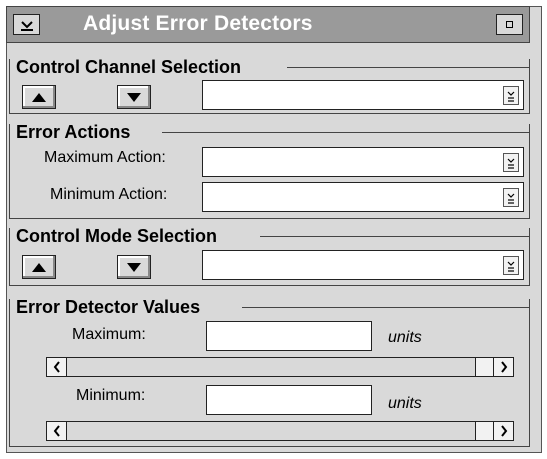 The image size is (547, 459). I want to click on minimize-icon, so click(509, 24).